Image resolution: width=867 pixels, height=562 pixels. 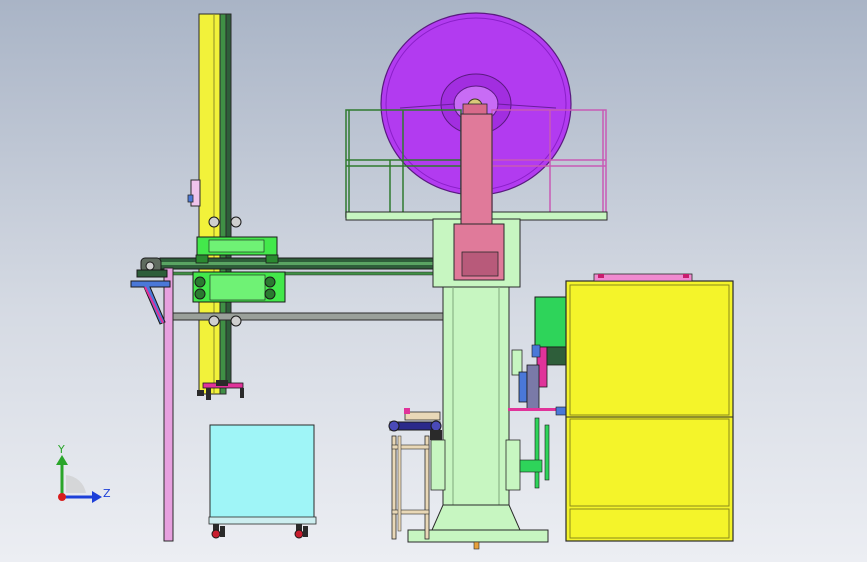 I want to click on z-axis-label: Z, so click(x=107, y=493).